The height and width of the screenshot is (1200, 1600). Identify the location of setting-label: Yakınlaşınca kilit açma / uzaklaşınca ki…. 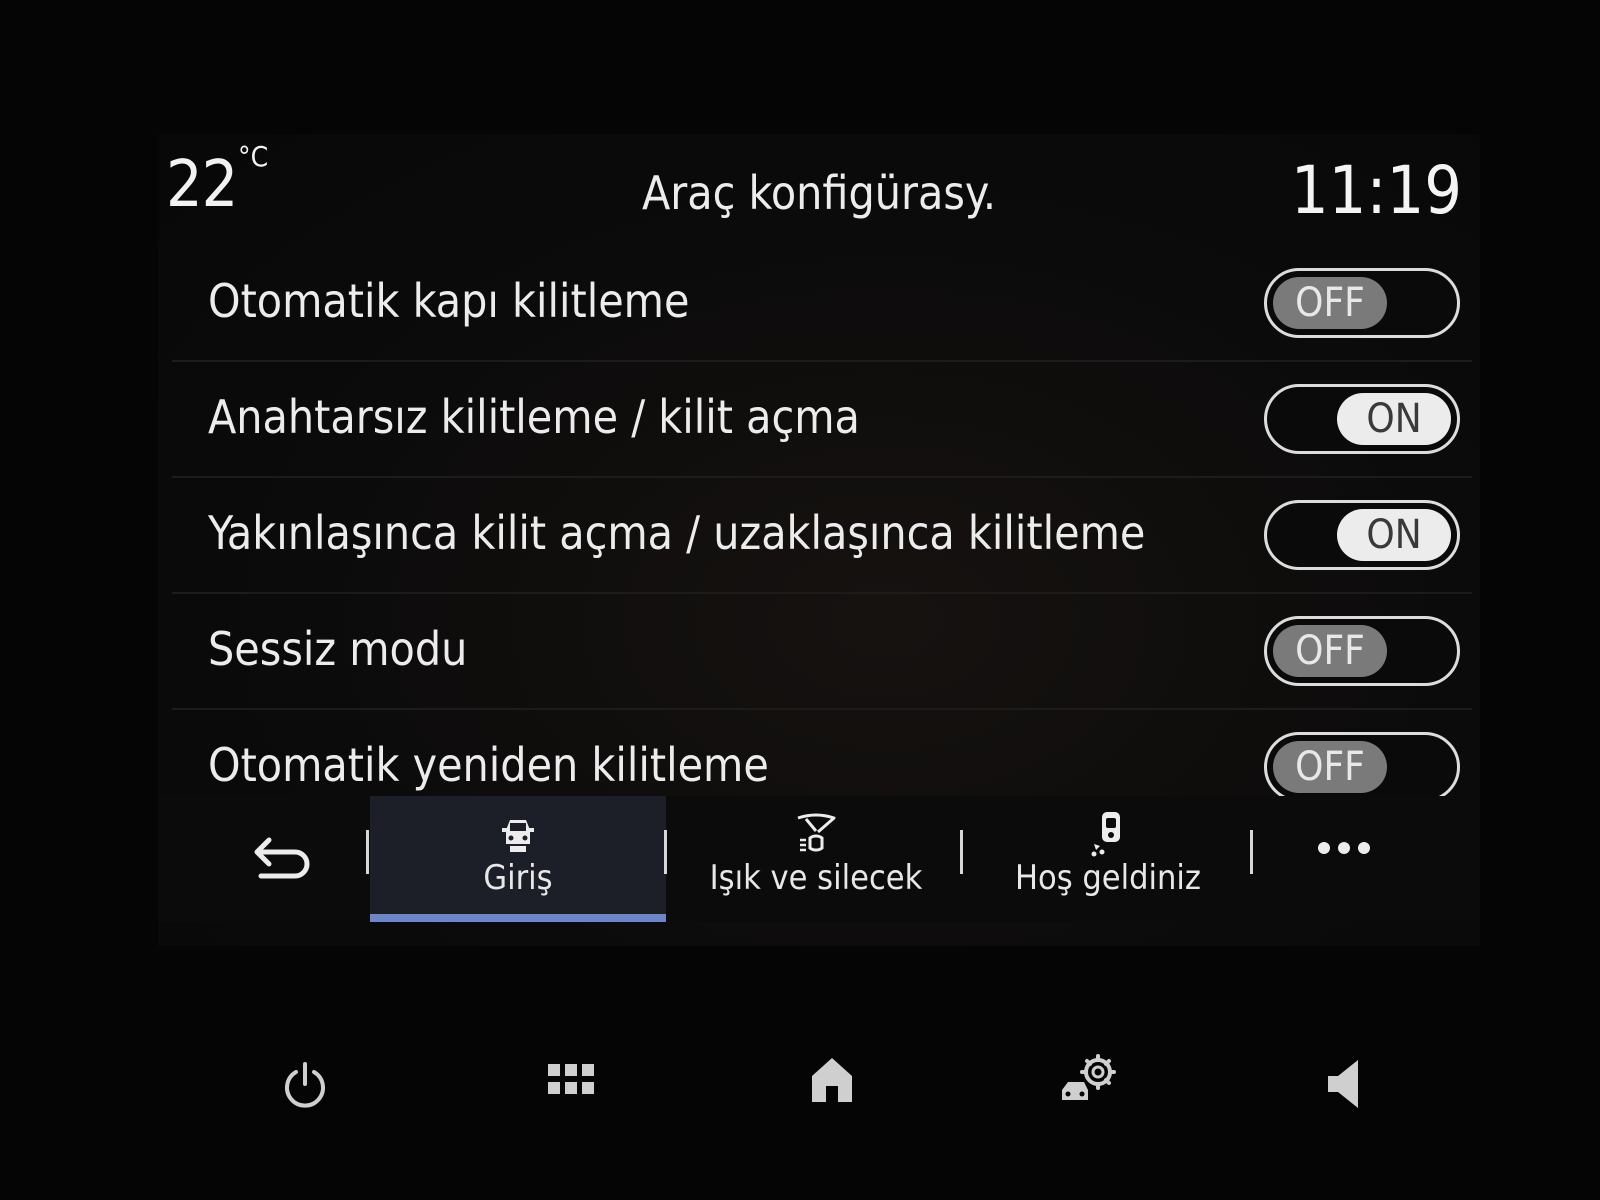
(677, 533).